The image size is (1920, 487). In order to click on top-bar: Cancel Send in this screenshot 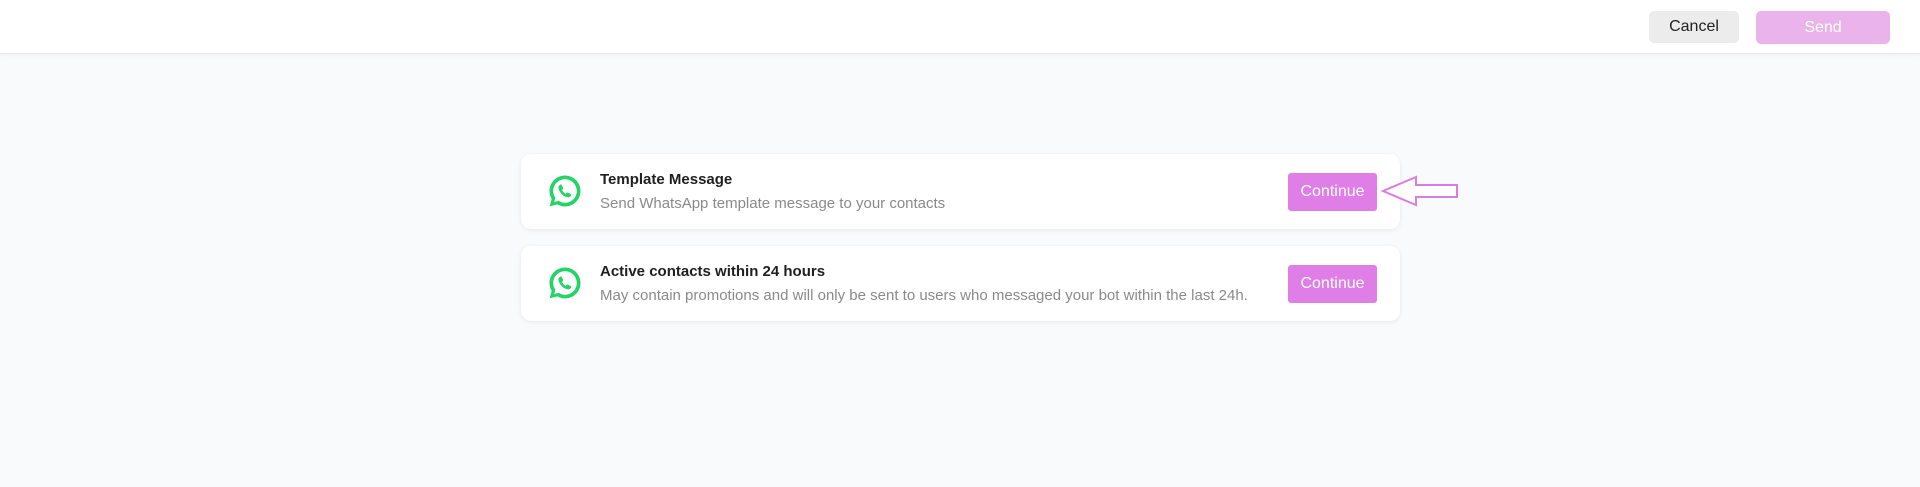, I will do `click(960, 27)`.